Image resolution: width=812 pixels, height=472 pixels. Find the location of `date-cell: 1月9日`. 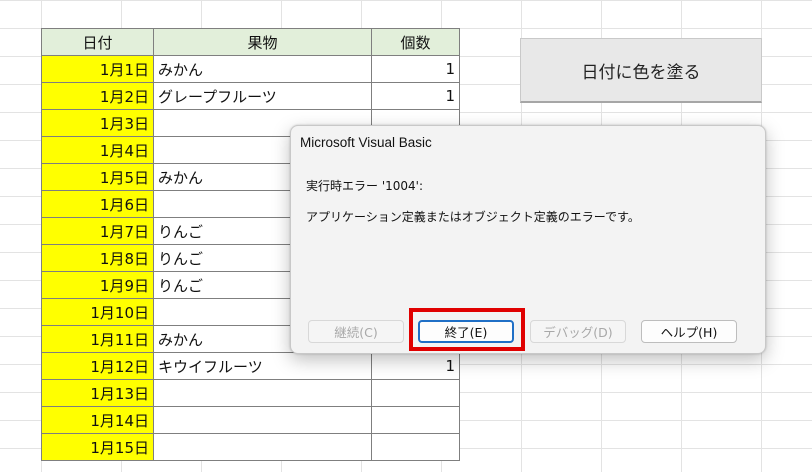

date-cell: 1月9日 is located at coordinates (97, 285).